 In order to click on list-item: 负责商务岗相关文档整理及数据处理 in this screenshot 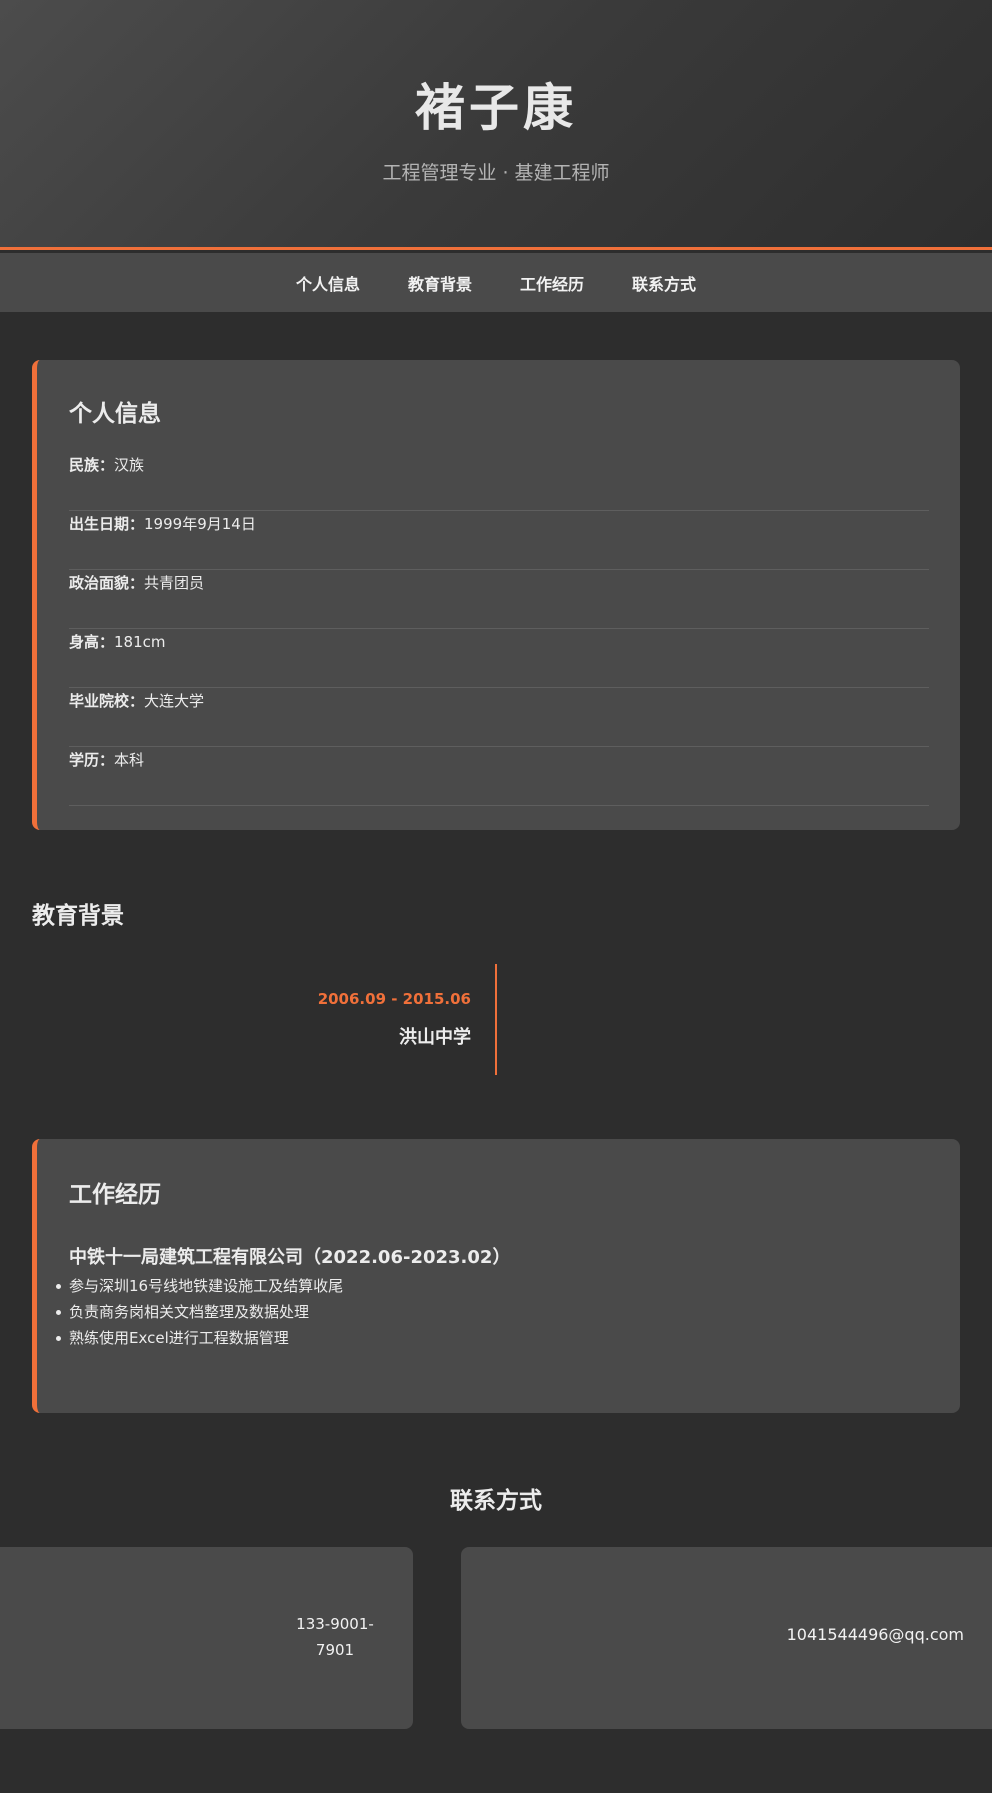, I will do `click(199, 1312)`.